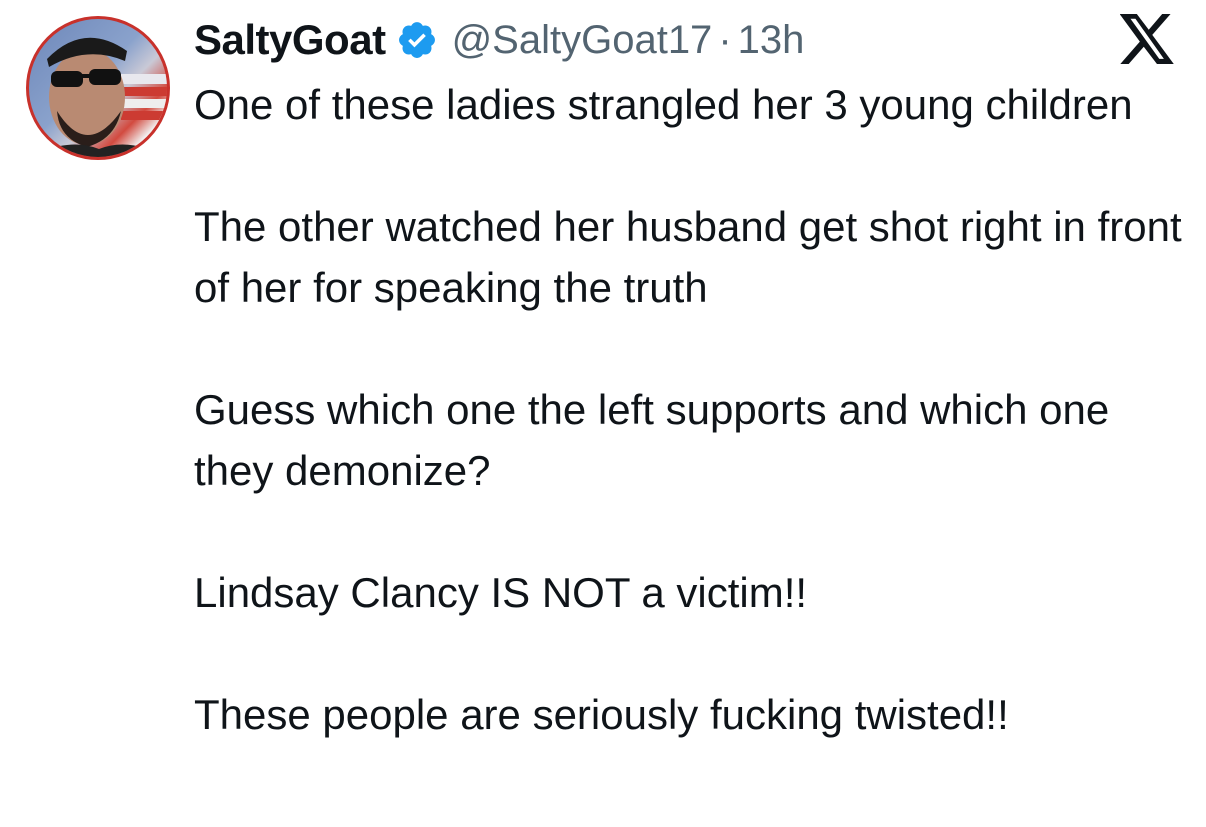  What do you see at coordinates (1147, 39) in the screenshot?
I see `x-logo-icon` at bounding box center [1147, 39].